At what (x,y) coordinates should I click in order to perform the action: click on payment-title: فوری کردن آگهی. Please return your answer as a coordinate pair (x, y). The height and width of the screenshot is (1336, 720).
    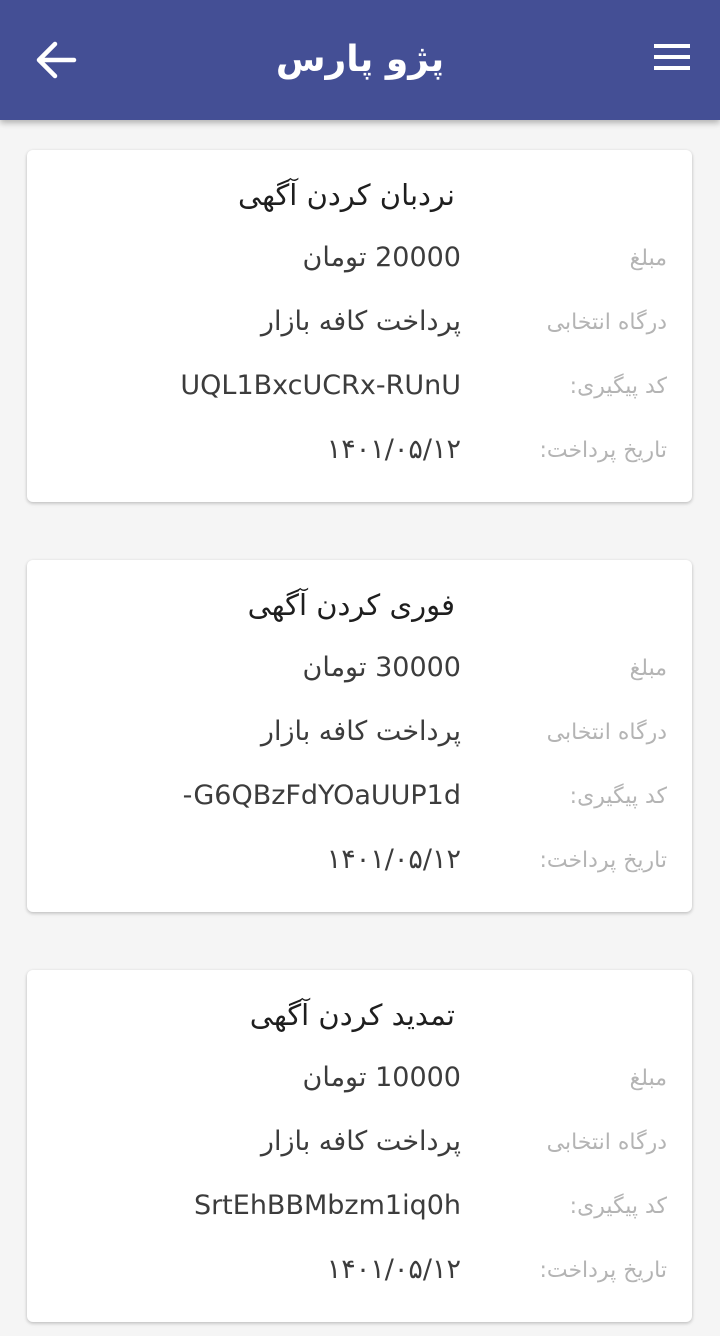
    Looking at the image, I should click on (351, 605).